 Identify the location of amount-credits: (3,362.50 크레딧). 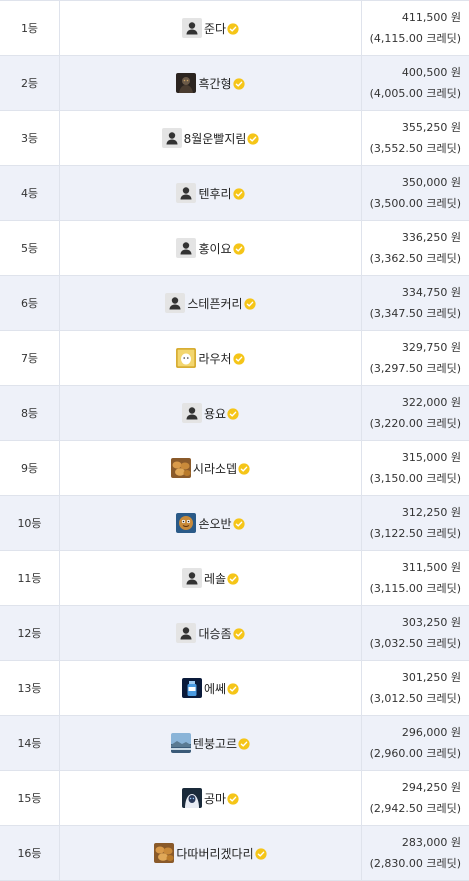
(415, 258).